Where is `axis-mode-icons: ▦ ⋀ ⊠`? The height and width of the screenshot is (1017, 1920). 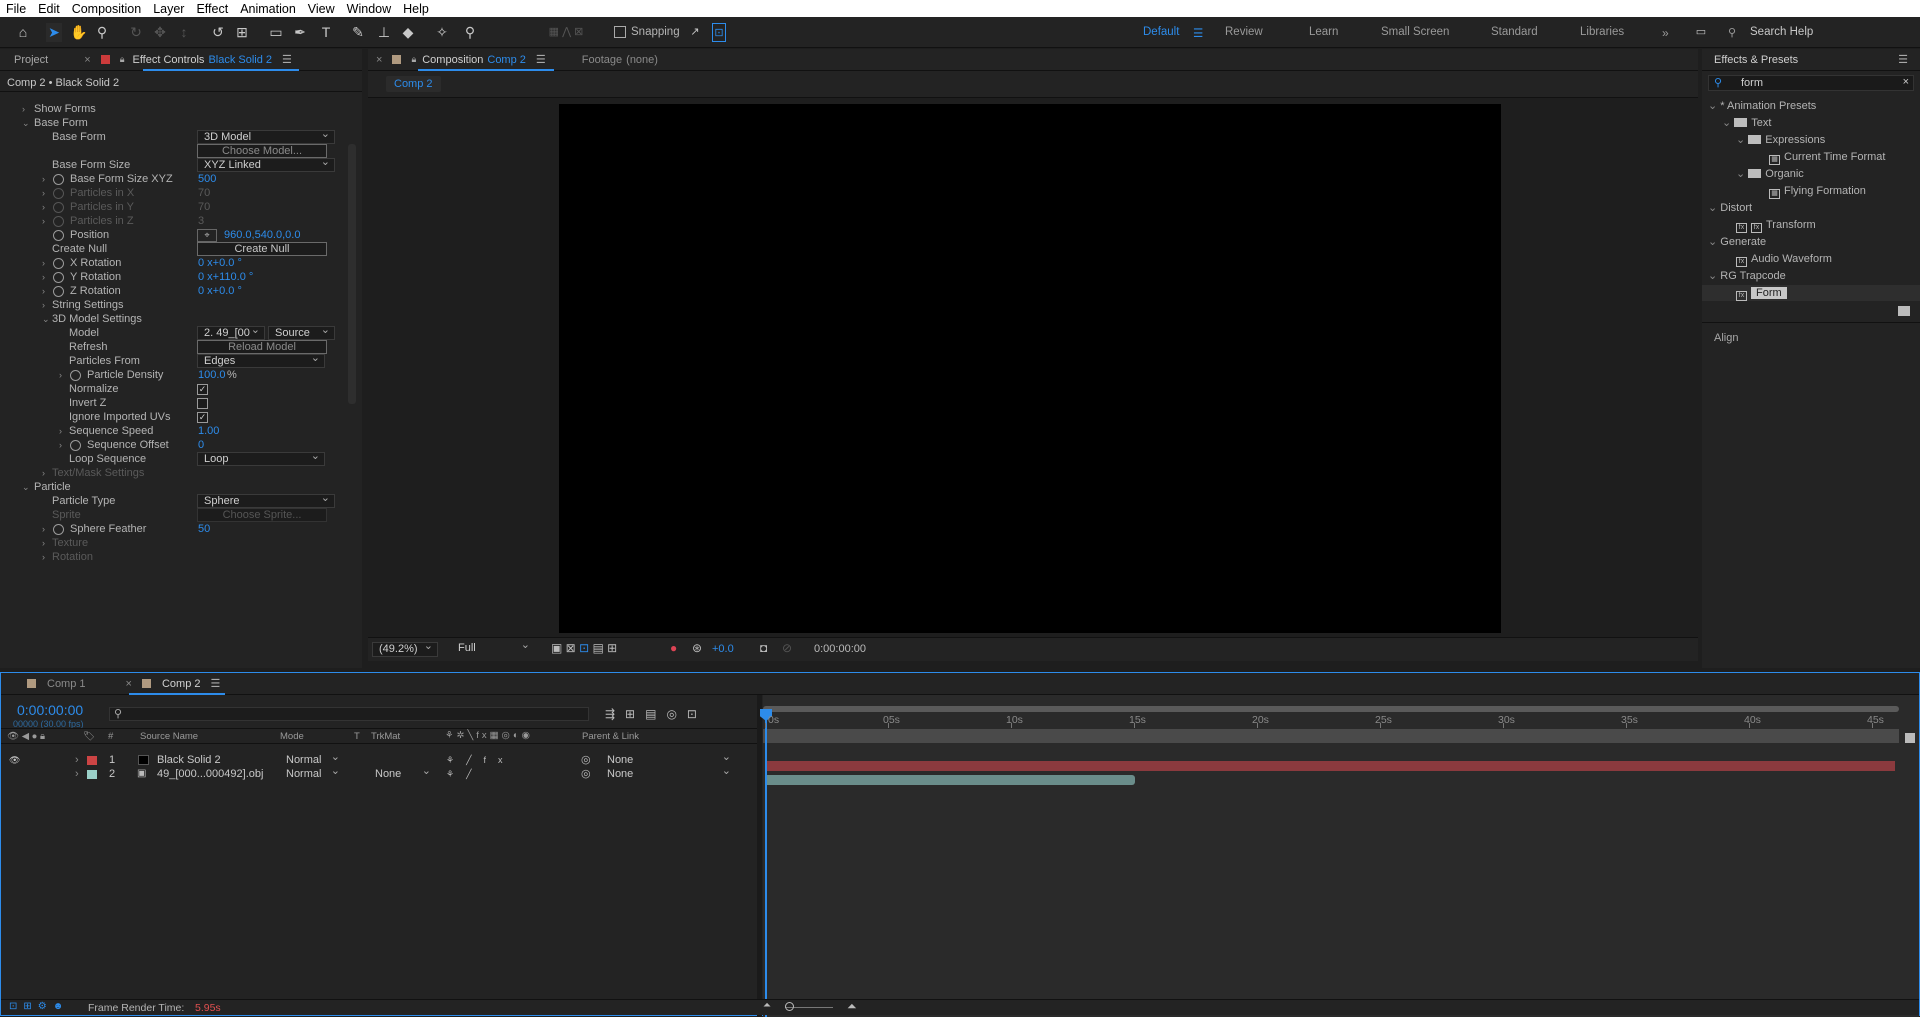
axis-mode-icons: ▦ ⋀ ⊠ is located at coordinates (566, 32).